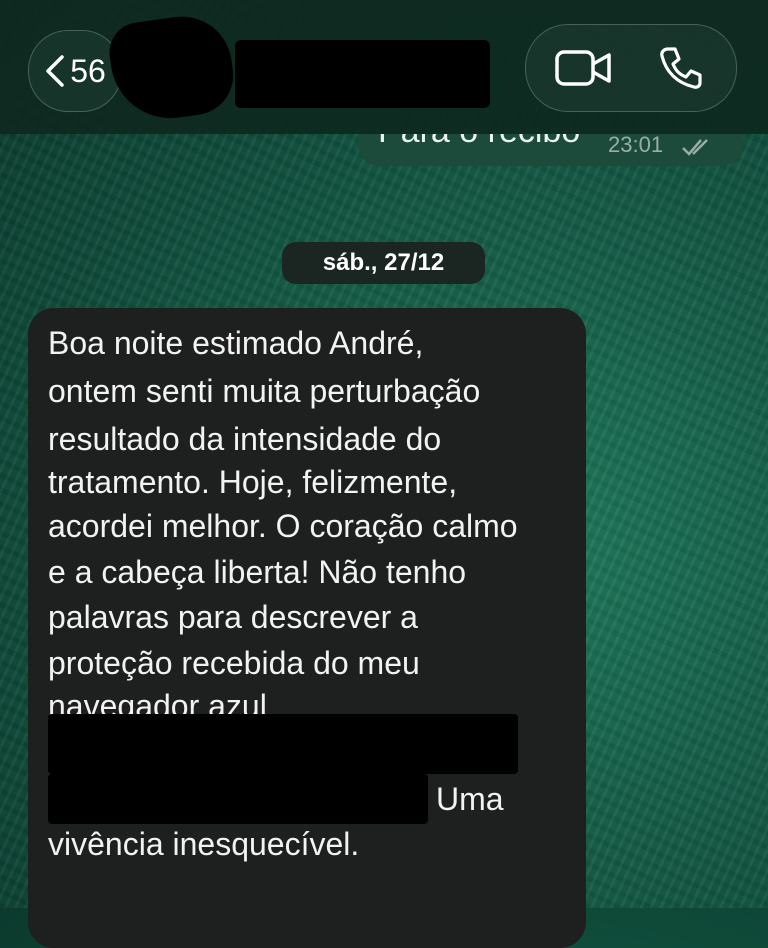  I want to click on redacted-contact-name, so click(362, 74).